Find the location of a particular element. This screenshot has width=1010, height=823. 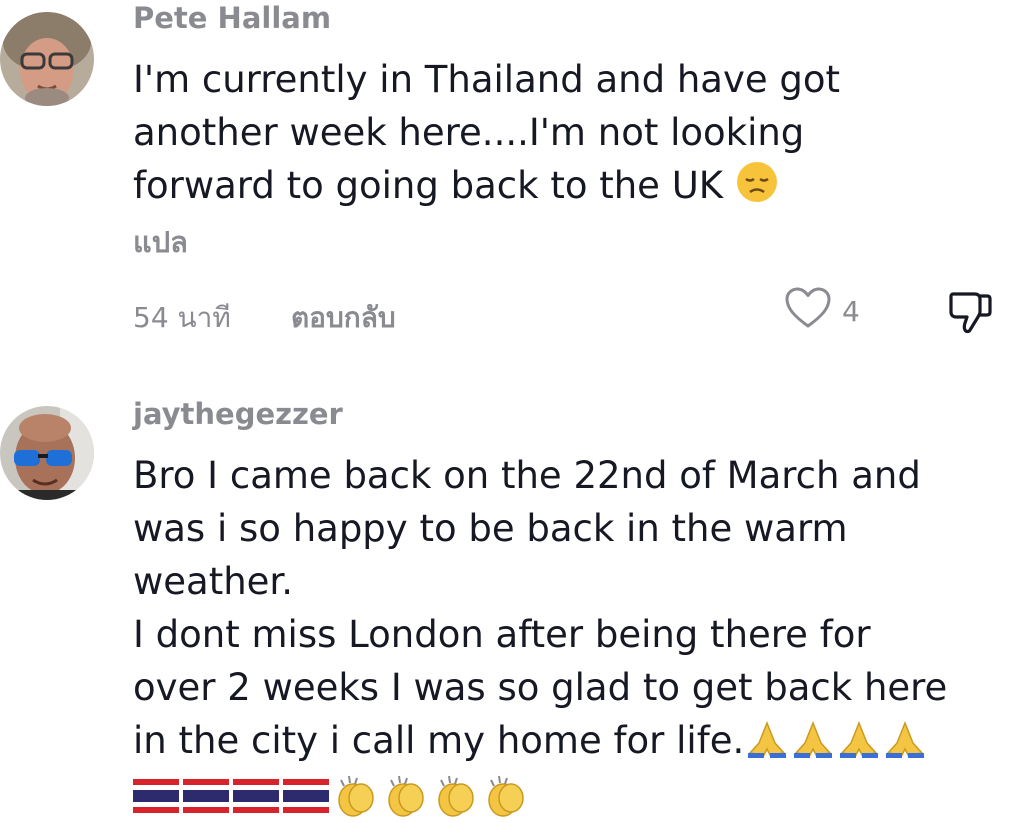

dislike-button is located at coordinates (970, 314).